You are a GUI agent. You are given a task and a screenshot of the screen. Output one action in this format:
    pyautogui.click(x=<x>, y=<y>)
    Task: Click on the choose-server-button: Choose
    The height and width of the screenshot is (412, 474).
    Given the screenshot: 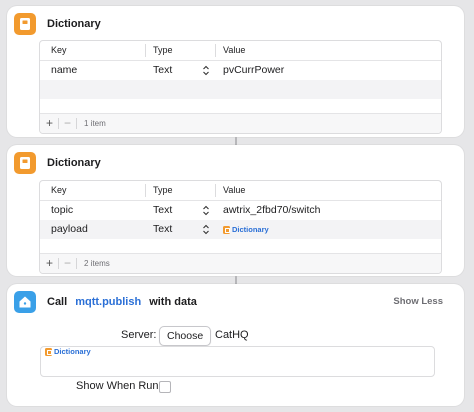 What is the action you would take?
    pyautogui.click(x=185, y=336)
    